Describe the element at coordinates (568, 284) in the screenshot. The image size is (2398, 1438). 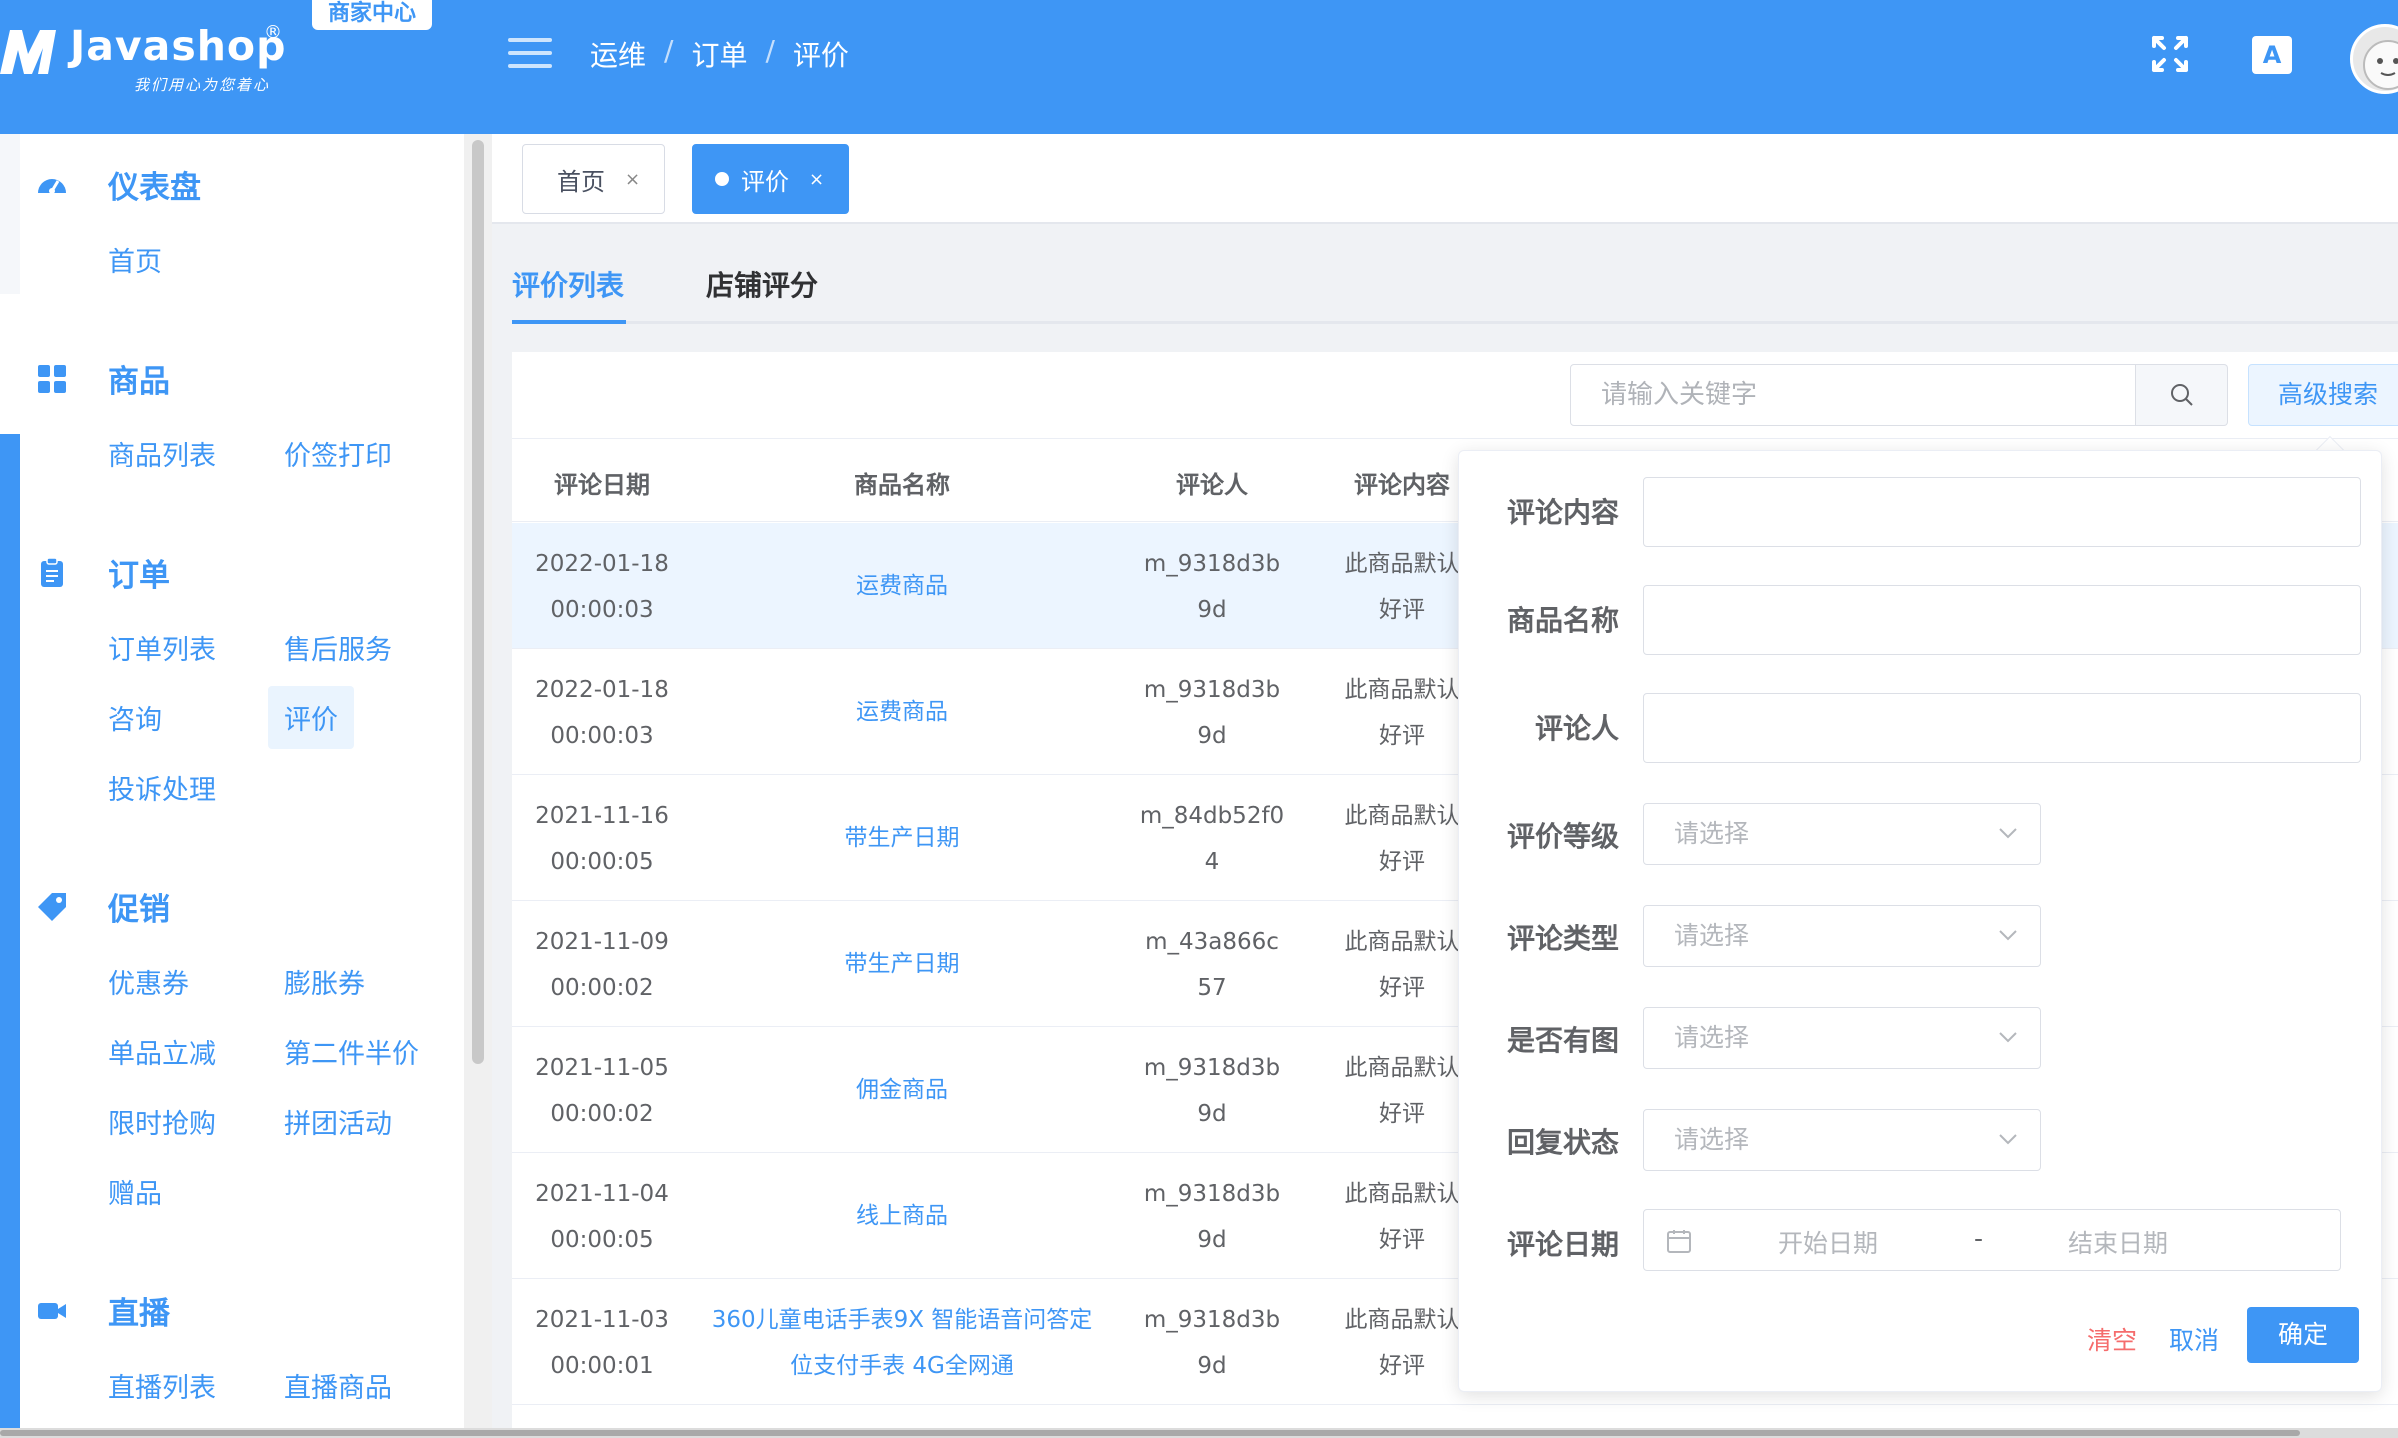
I see `tab-comment-list: 评价列表` at that location.